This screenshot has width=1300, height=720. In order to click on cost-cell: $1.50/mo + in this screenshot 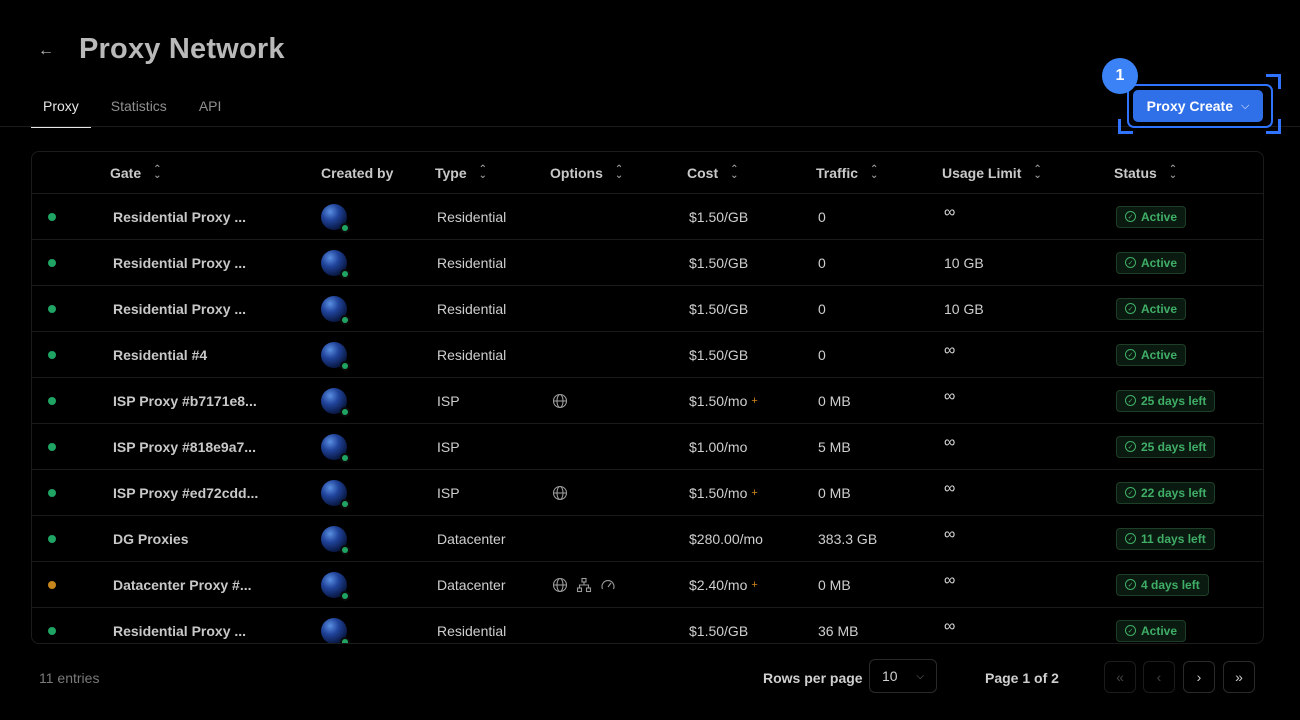, I will do `click(723, 492)`.